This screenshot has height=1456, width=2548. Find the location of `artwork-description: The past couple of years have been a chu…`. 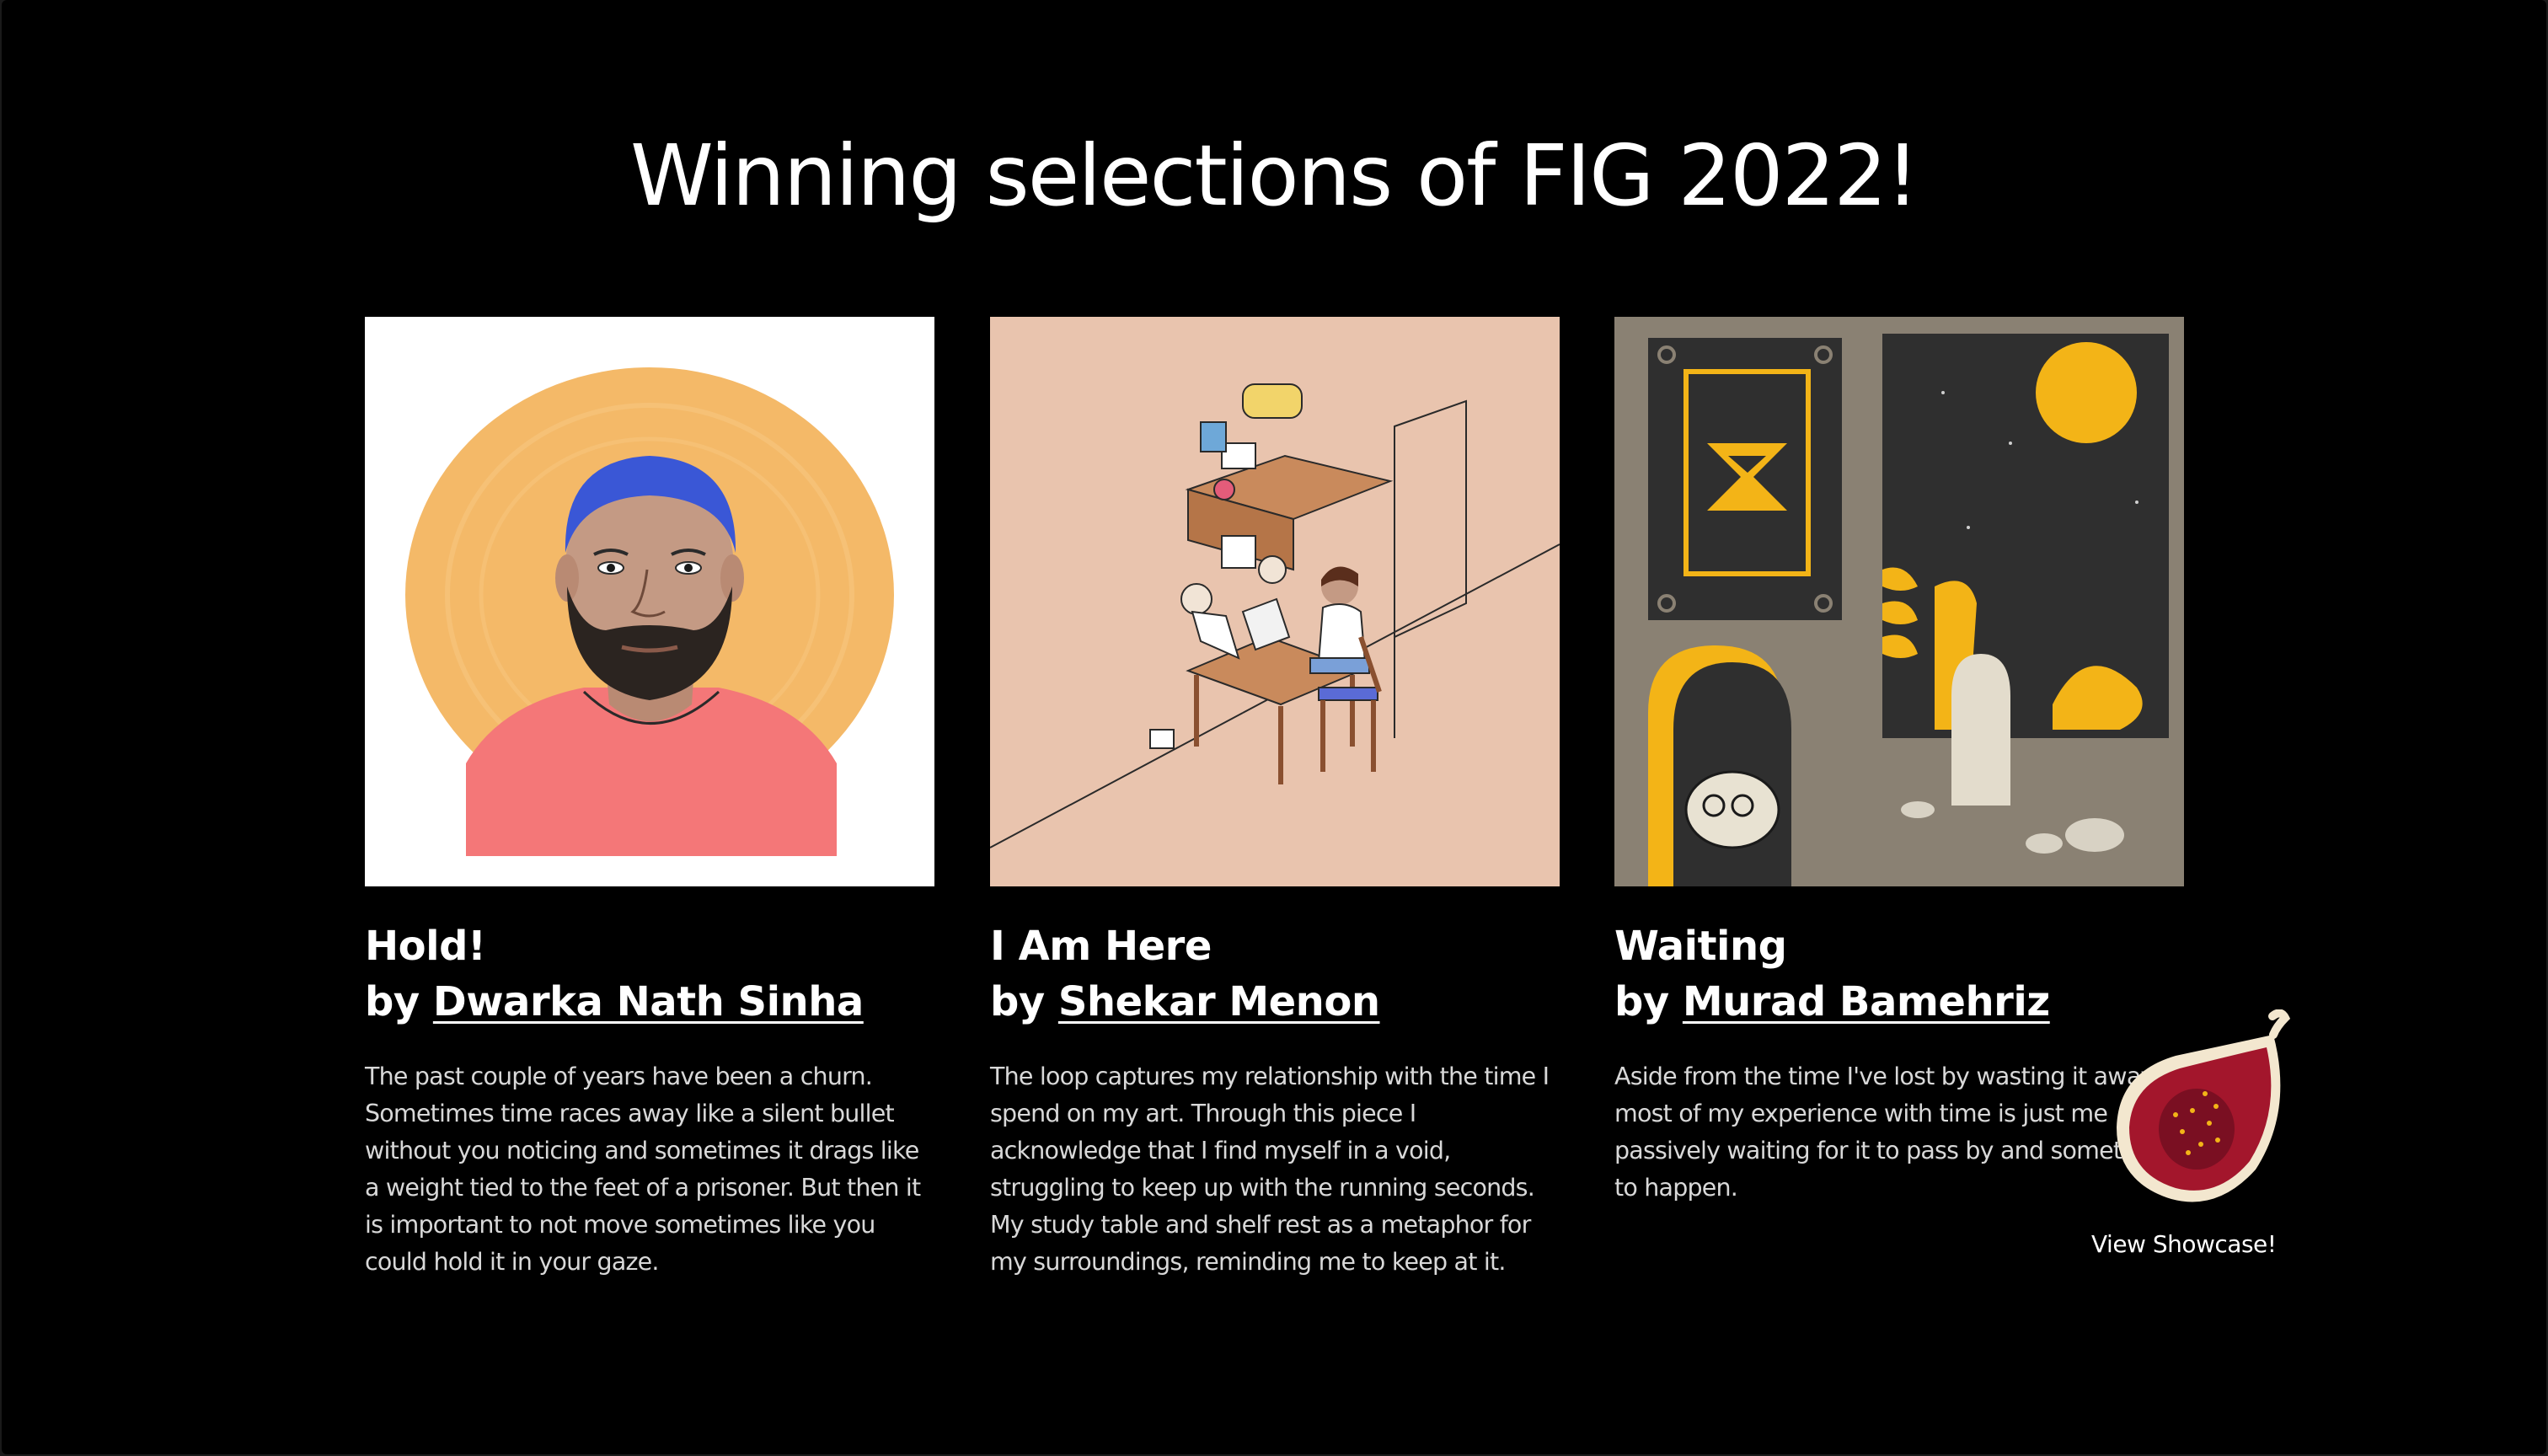

artwork-description: The past couple of years have been a chu… is located at coordinates (643, 1169).